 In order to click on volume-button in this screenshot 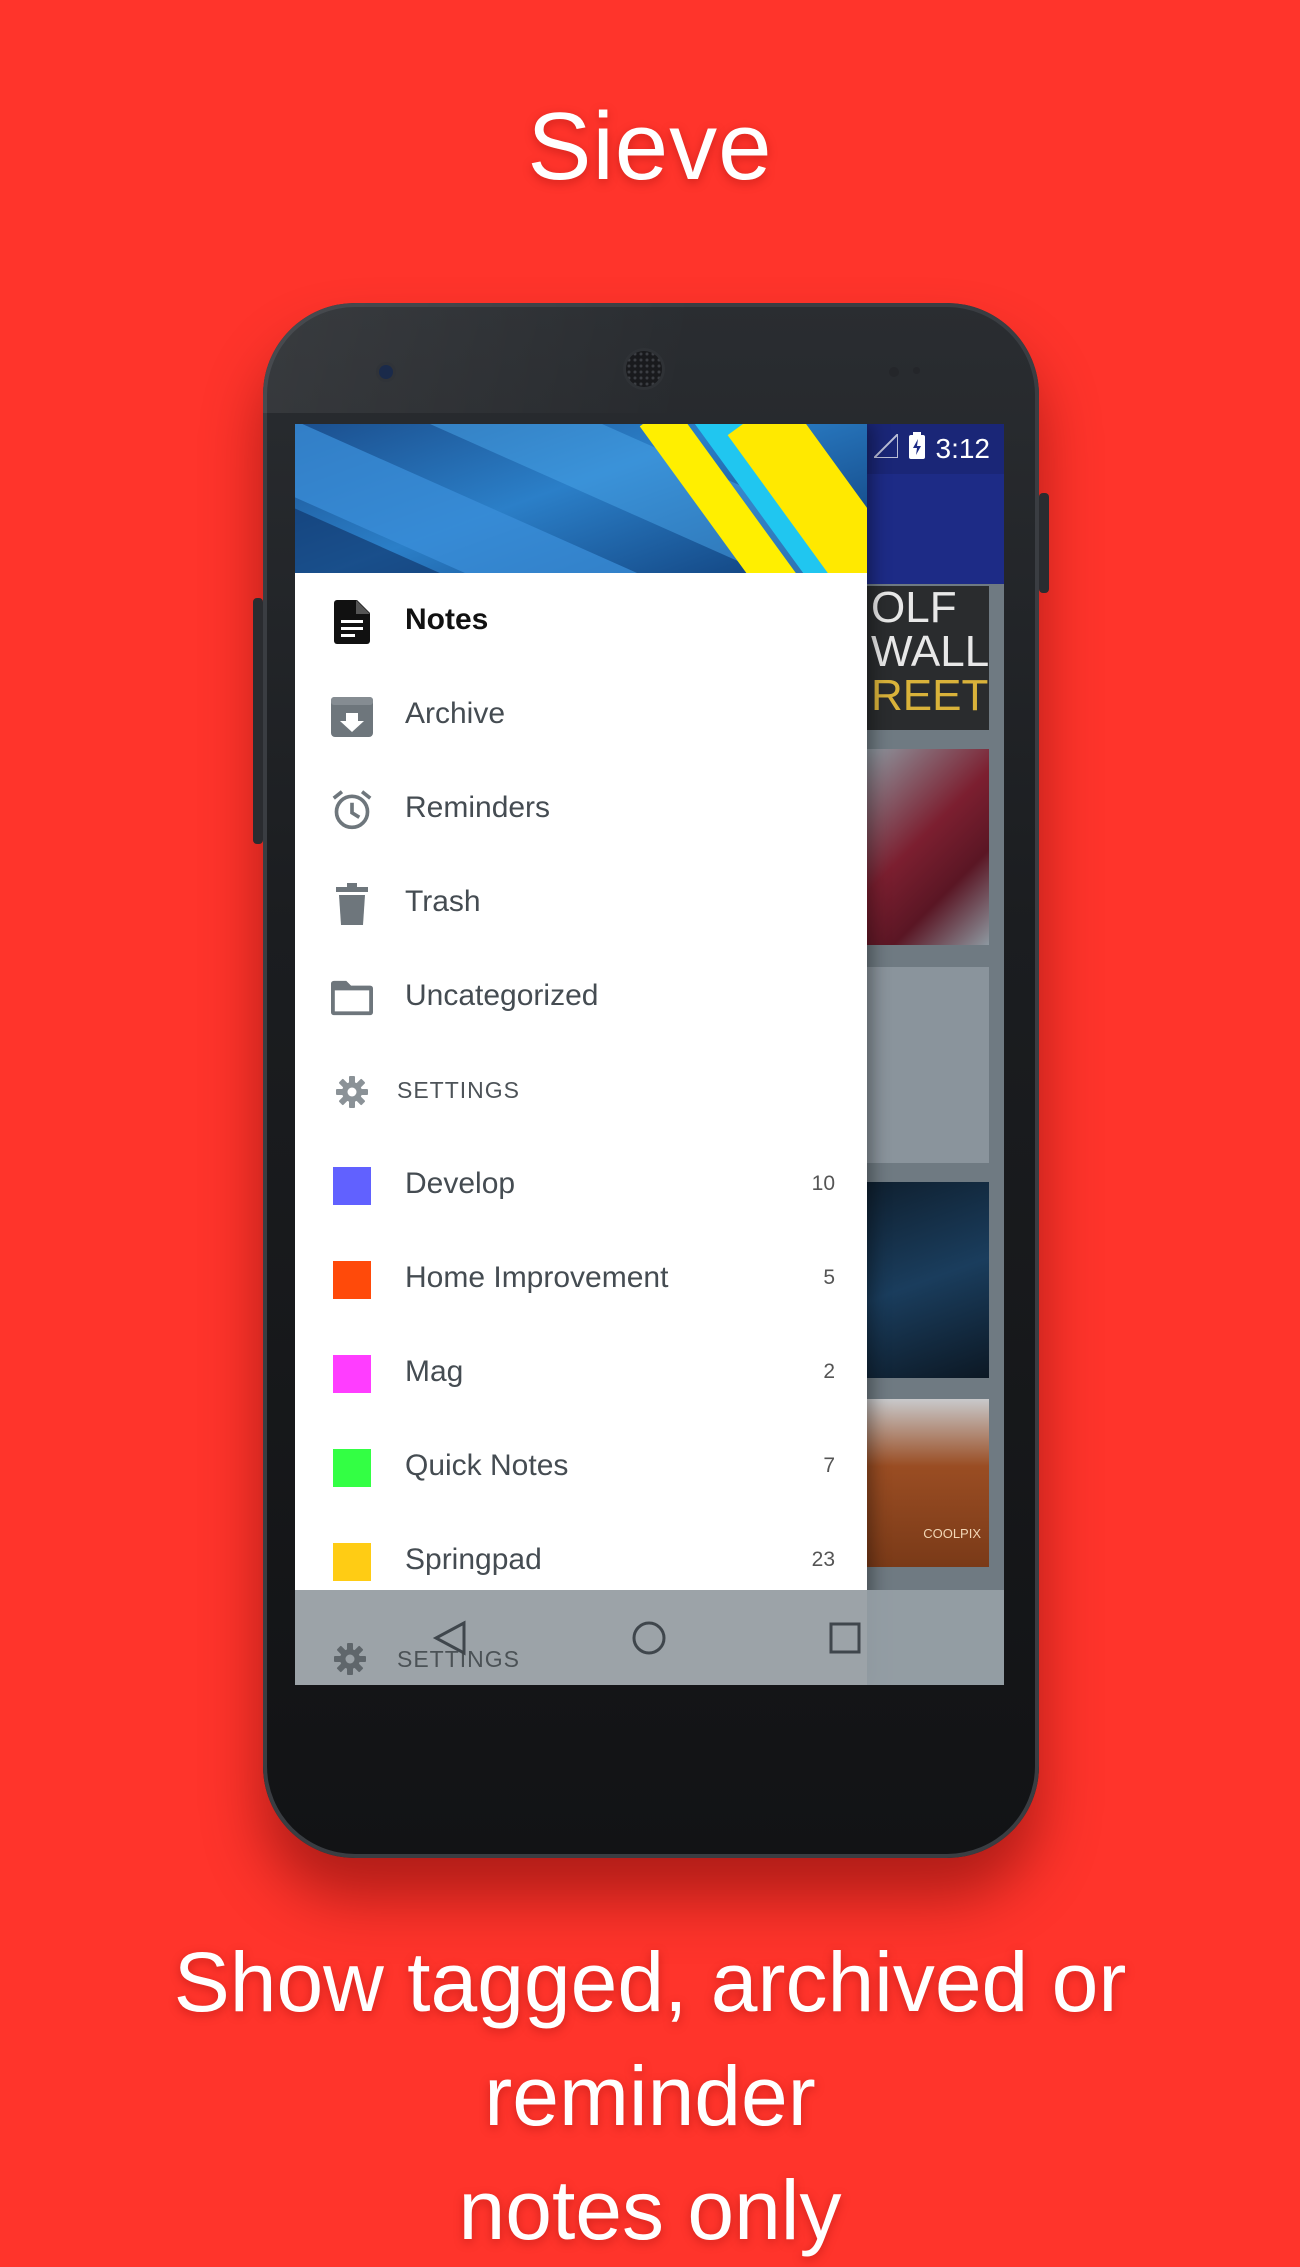, I will do `click(258, 721)`.